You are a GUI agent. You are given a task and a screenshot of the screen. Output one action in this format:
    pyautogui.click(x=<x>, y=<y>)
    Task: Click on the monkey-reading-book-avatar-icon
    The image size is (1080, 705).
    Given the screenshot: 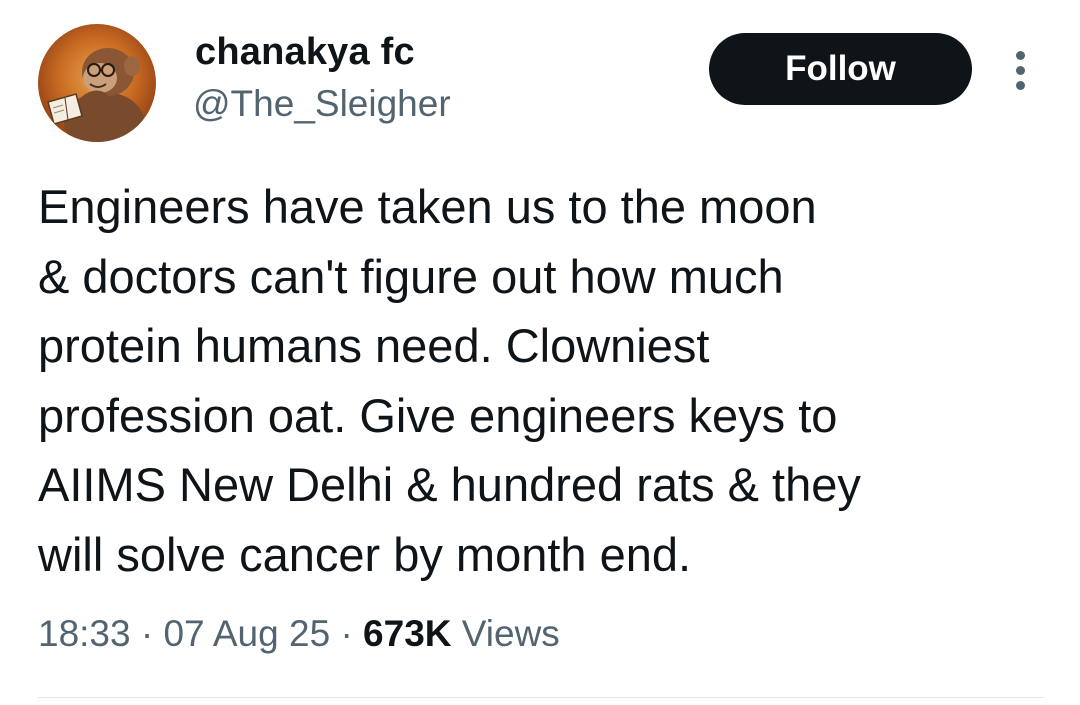 What is the action you would take?
    pyautogui.click(x=97, y=83)
    